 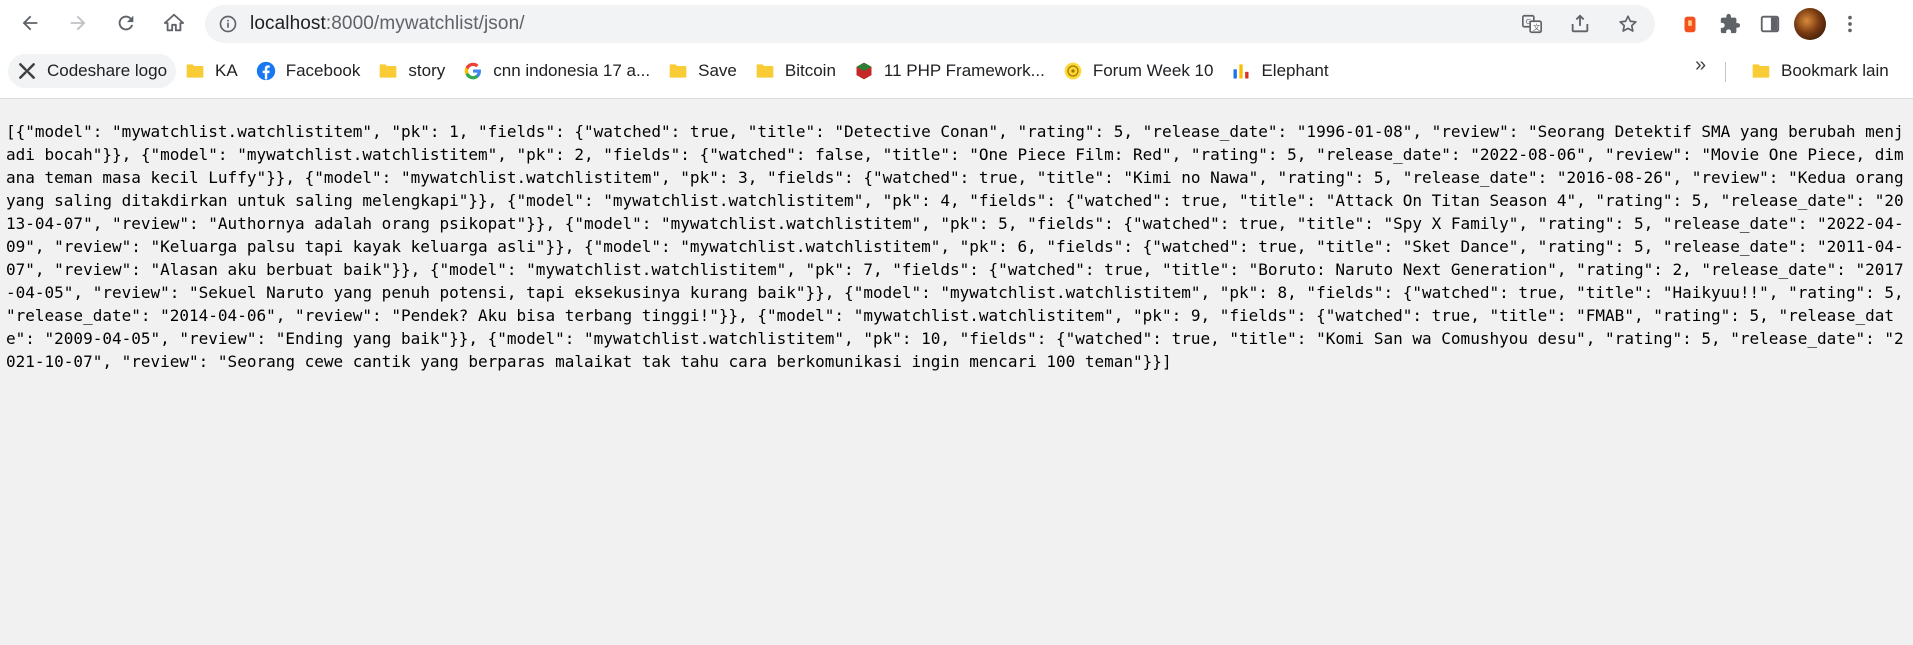 I want to click on translate-button: G文, so click(x=1532, y=24).